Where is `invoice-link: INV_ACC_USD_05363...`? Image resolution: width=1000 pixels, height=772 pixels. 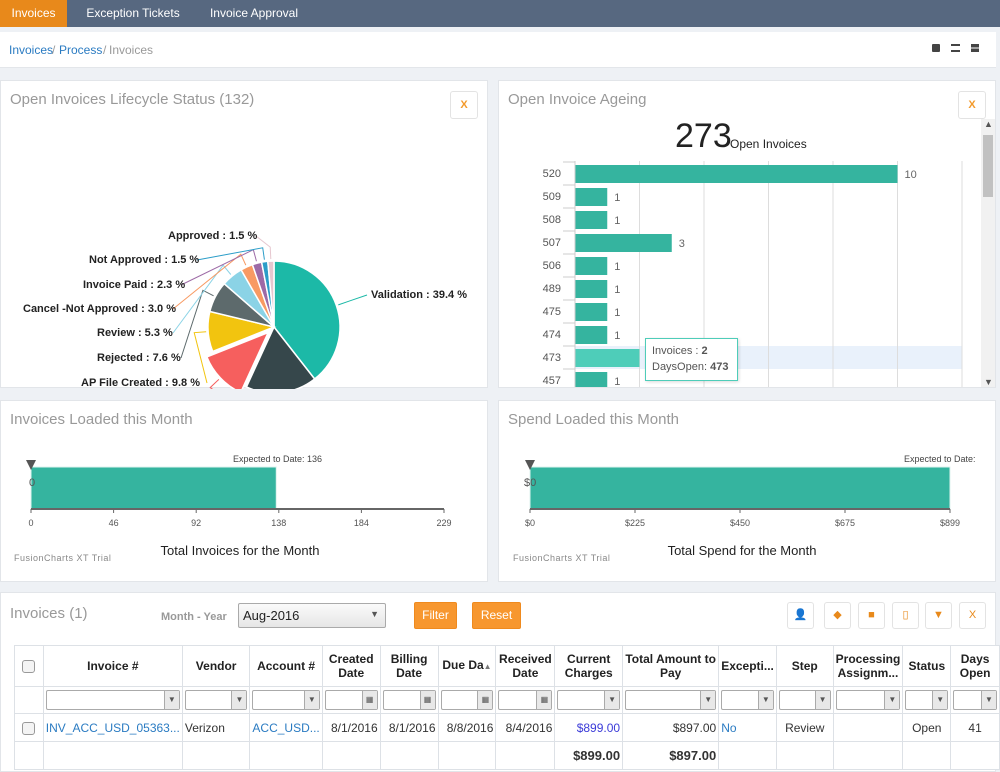 invoice-link: INV_ACC_USD_05363... is located at coordinates (112, 727).